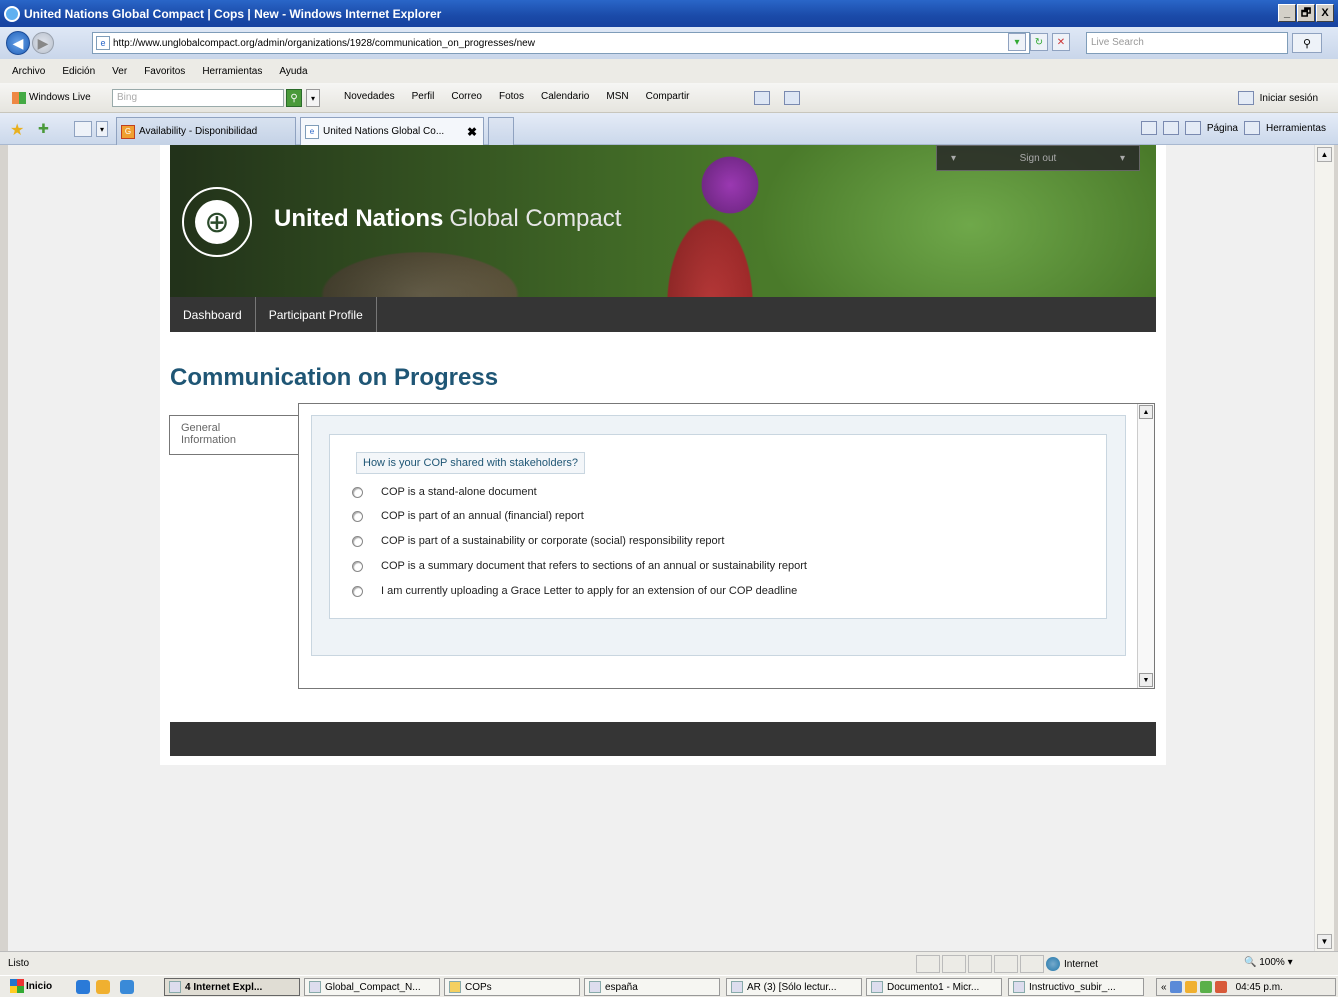  I want to click on nav-participant-profile: Participant Profile, so click(316, 314).